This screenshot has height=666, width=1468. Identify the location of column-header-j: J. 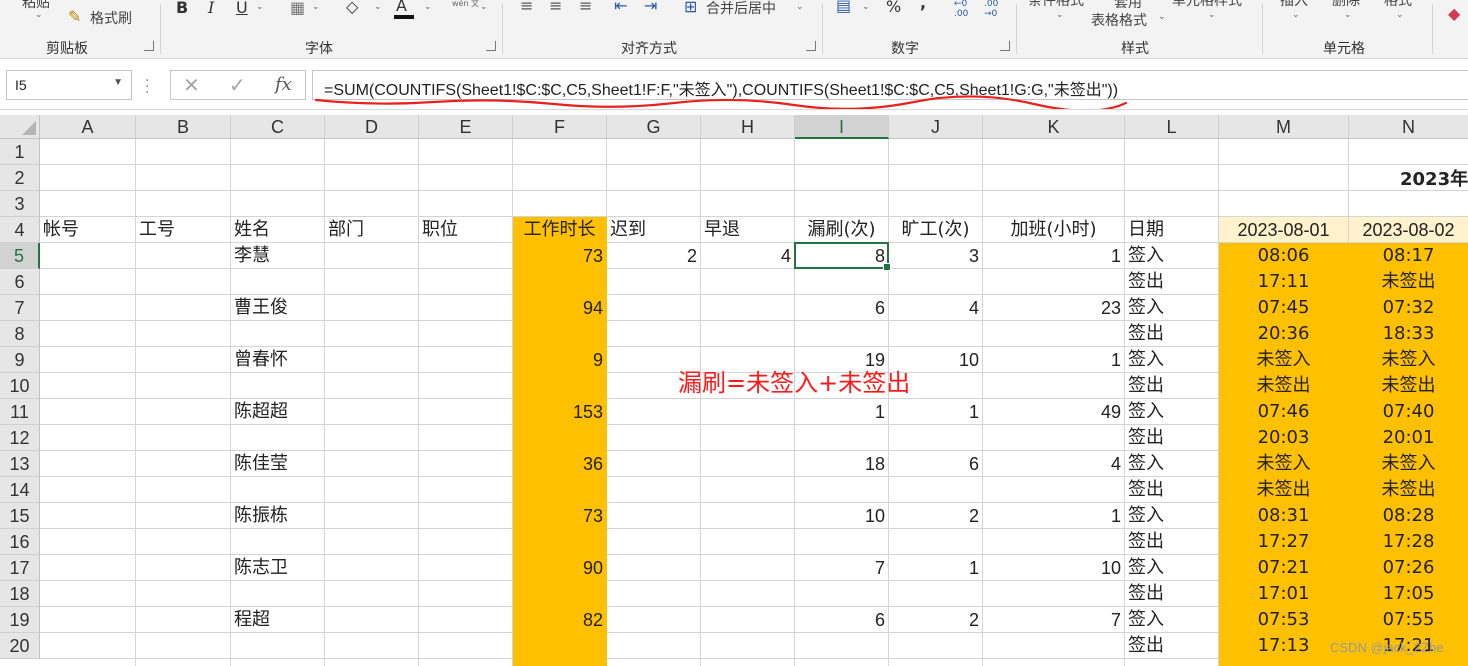
(936, 127).